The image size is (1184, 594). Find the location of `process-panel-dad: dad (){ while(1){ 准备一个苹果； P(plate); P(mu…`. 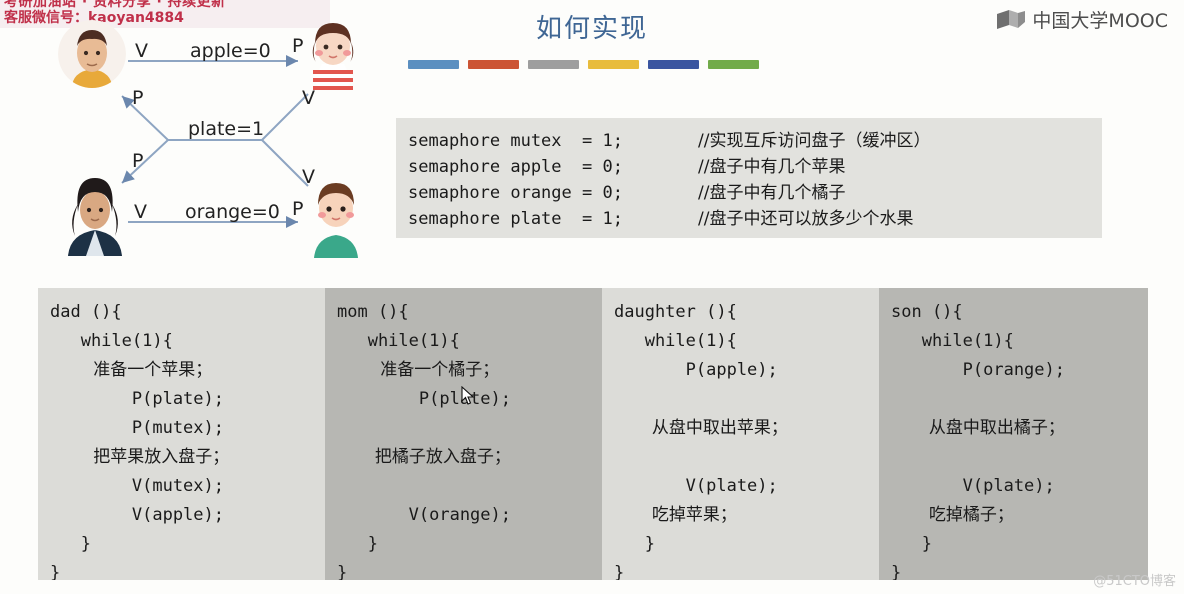

process-panel-dad: dad (){ while(1){ 准备一个苹果； P(plate); P(mu… is located at coordinates (181, 434).